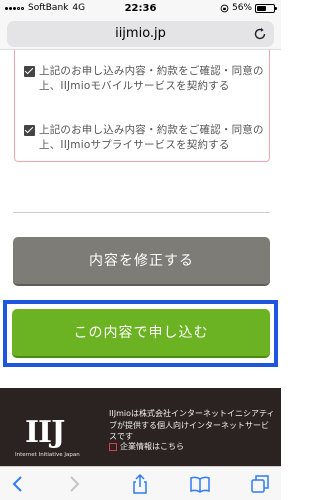  Describe the element at coordinates (47, 455) in the screenshot. I see `logo-subtitle: Internet Initiative Japan` at that location.